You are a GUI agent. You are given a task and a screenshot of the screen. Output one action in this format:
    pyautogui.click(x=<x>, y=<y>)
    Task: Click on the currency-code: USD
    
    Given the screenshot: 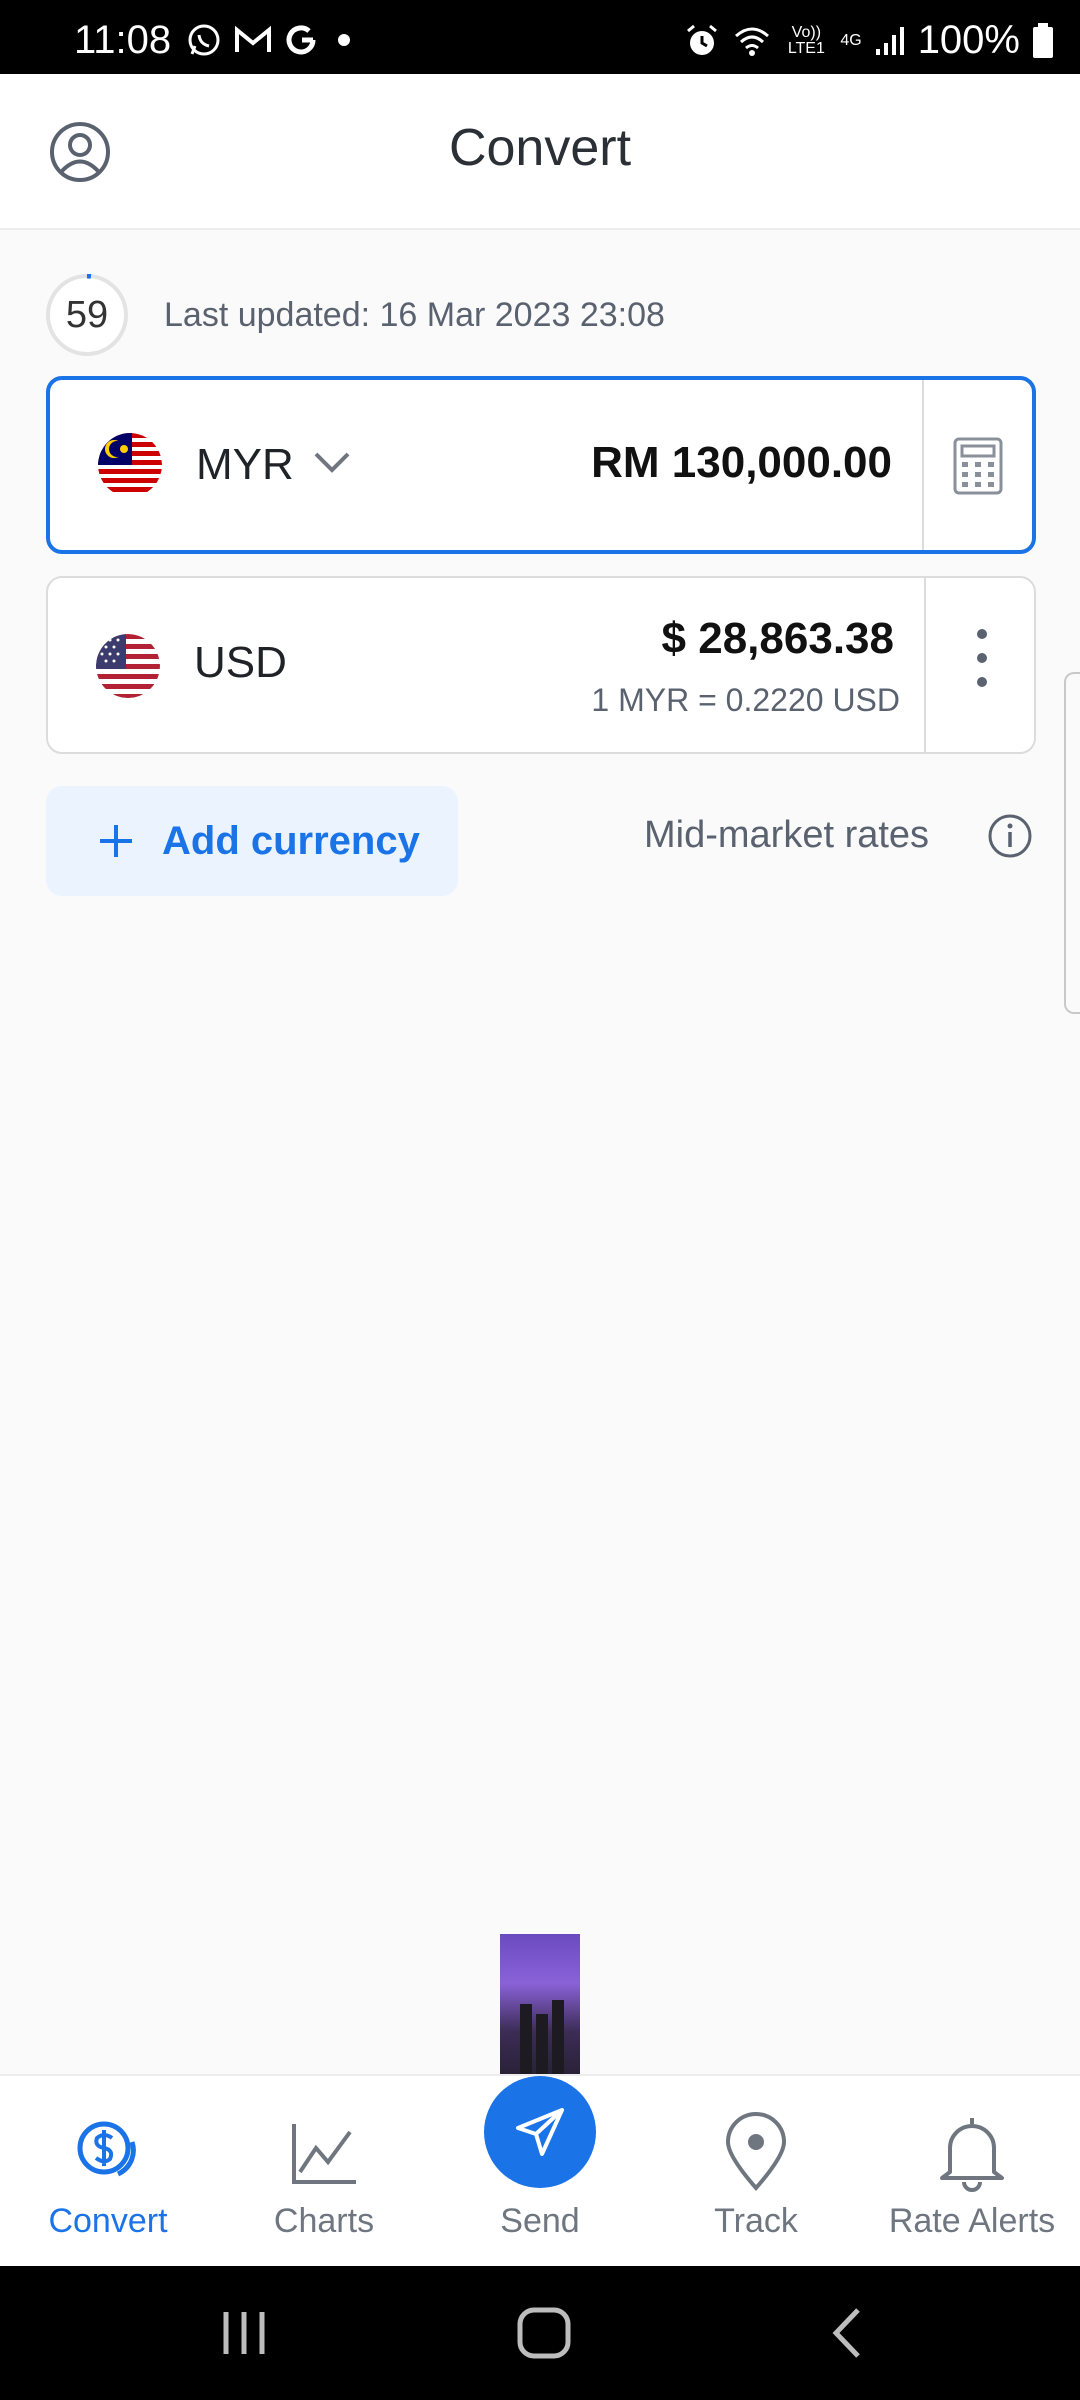 What is the action you would take?
    pyautogui.click(x=240, y=663)
    